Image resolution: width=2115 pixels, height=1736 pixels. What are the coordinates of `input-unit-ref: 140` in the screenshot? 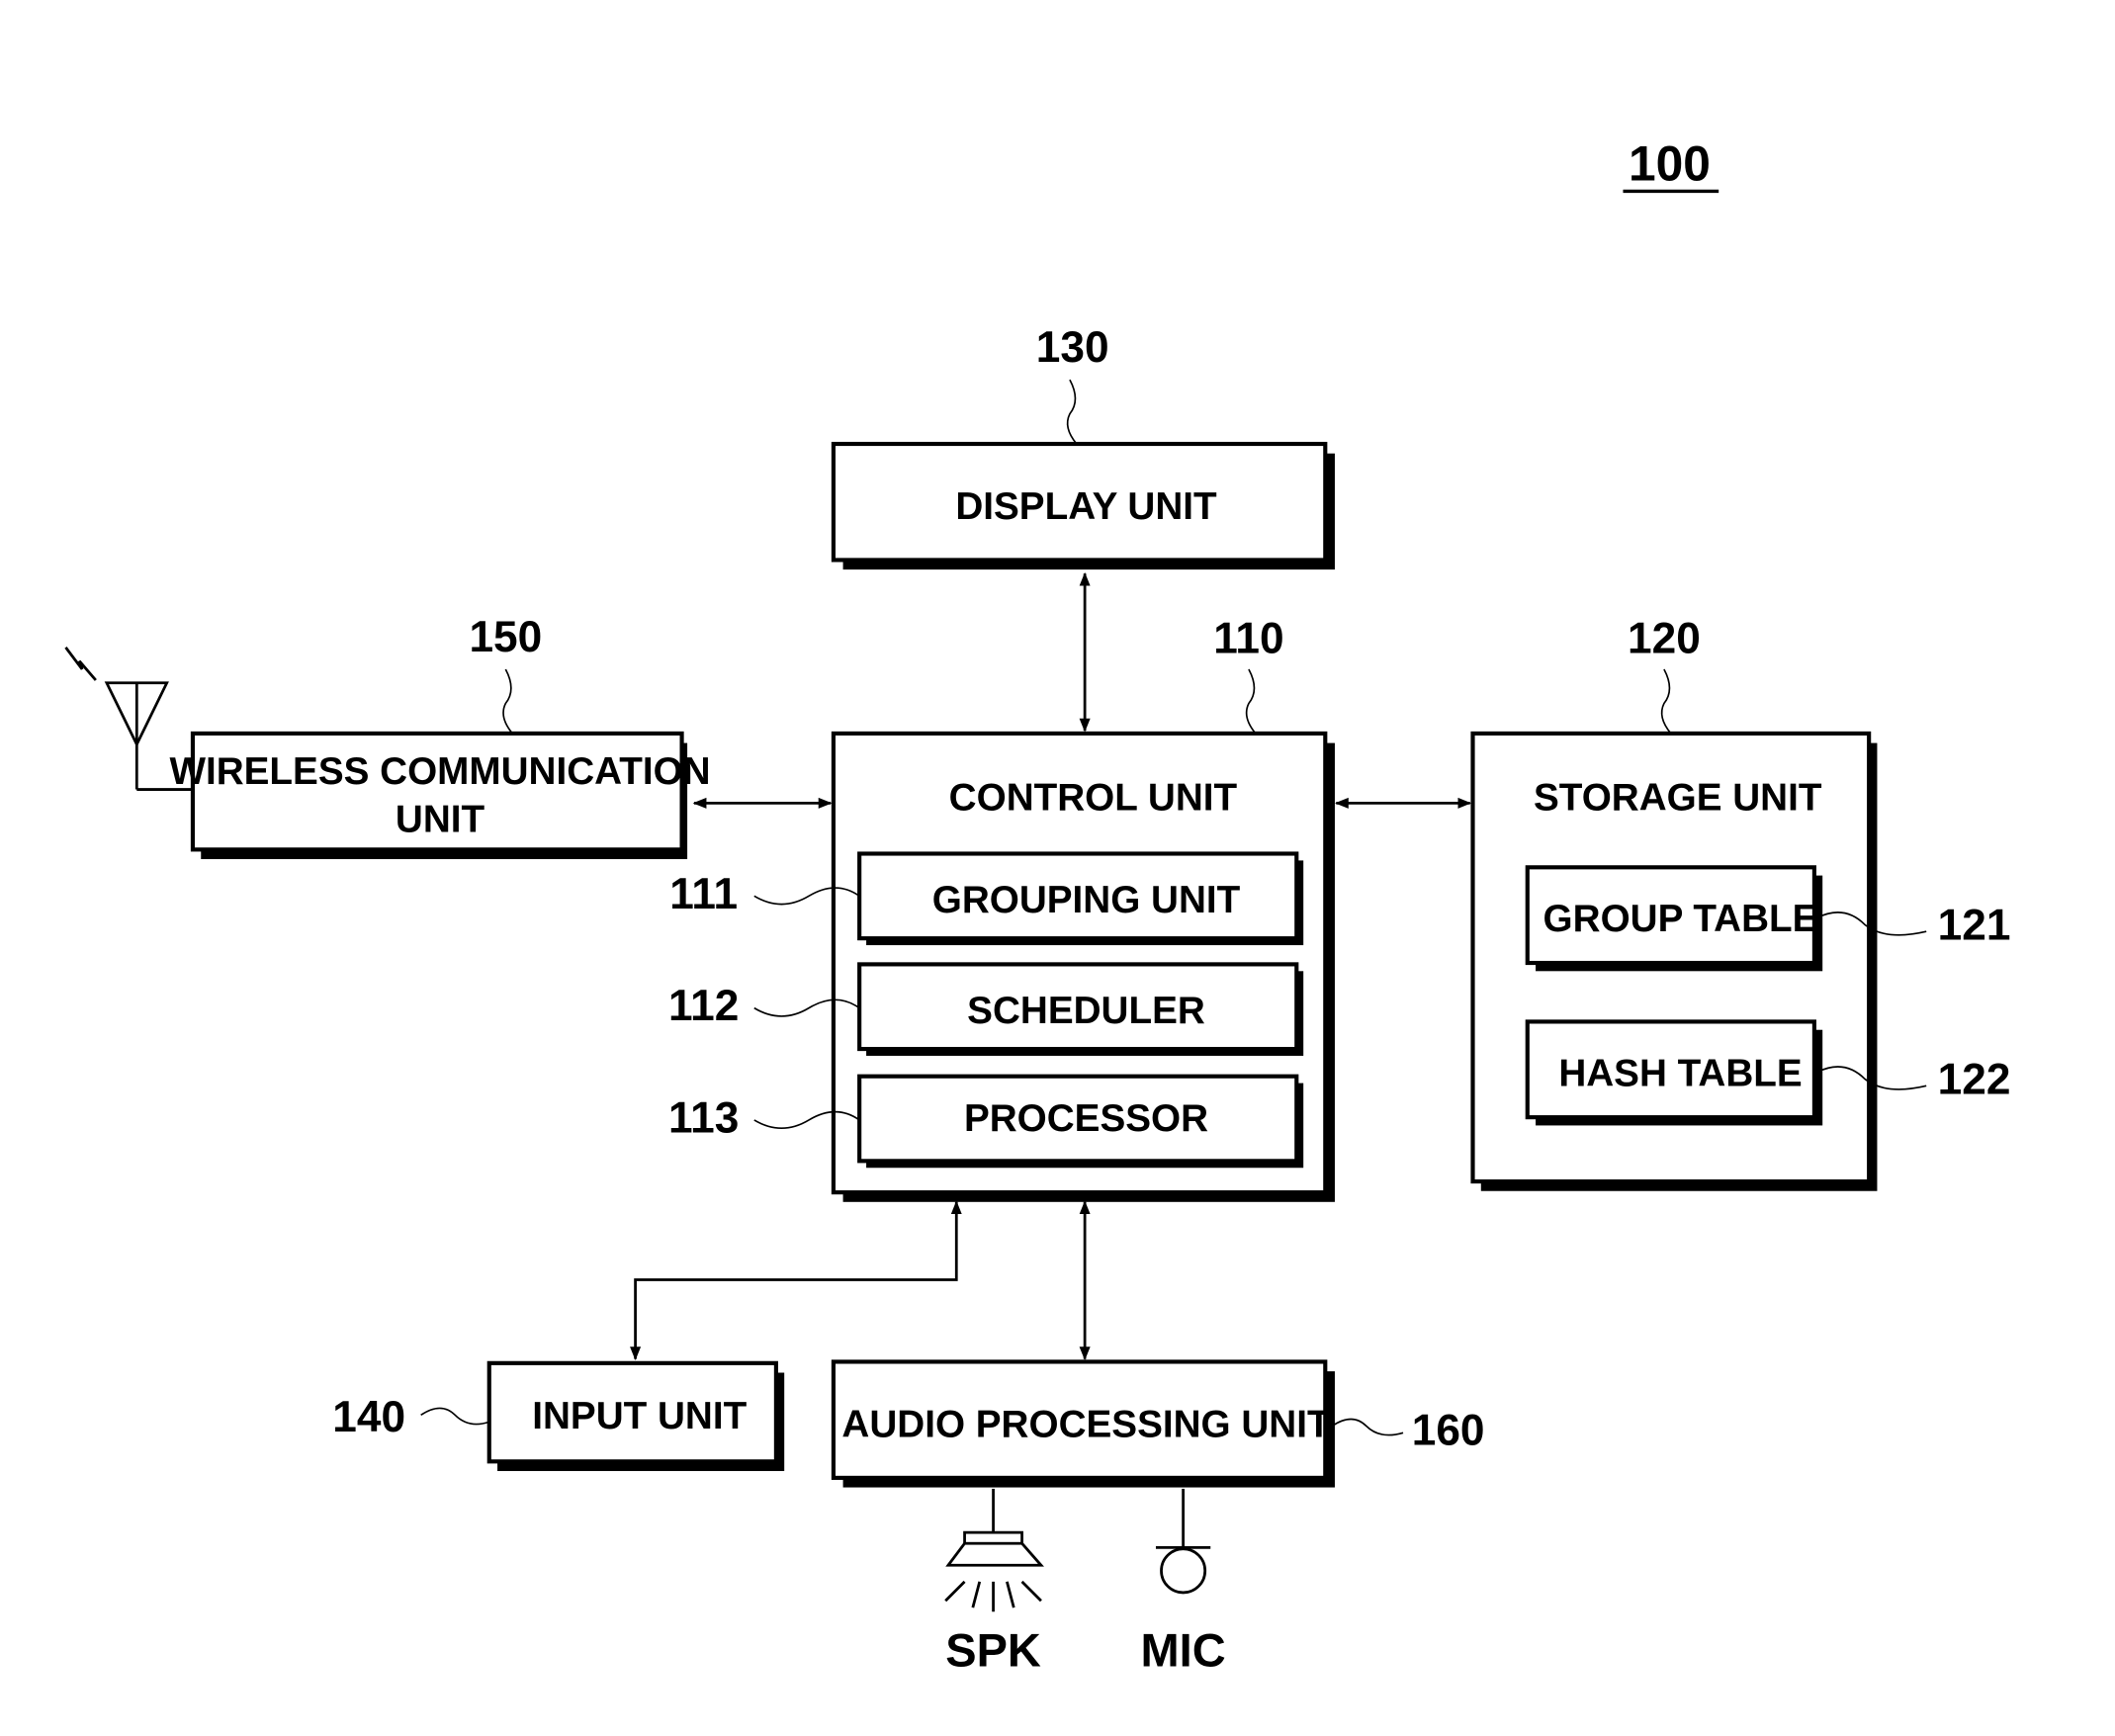 It's located at (368, 1417).